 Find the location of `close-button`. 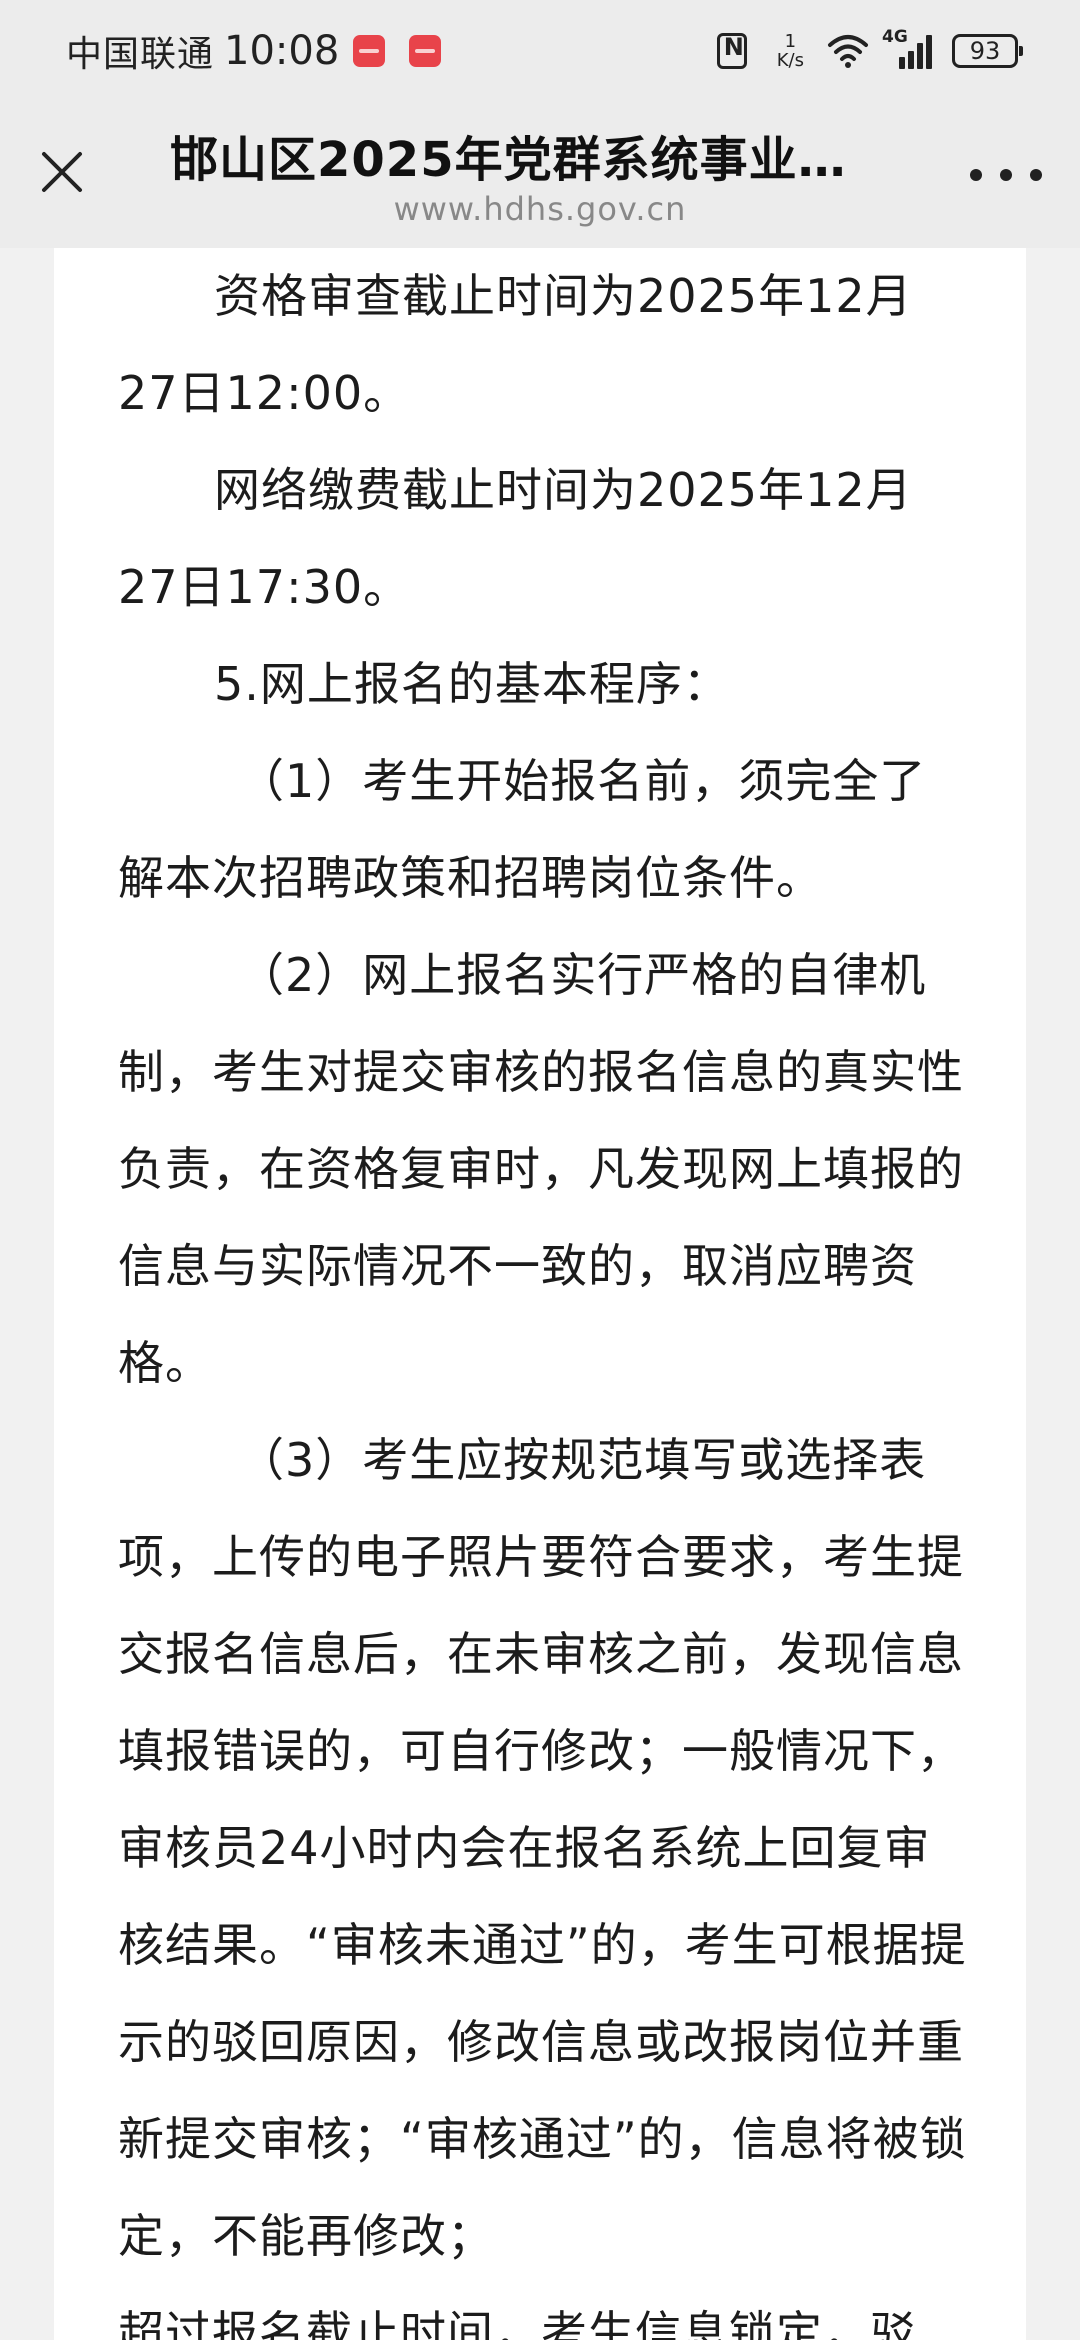

close-button is located at coordinates (62, 172).